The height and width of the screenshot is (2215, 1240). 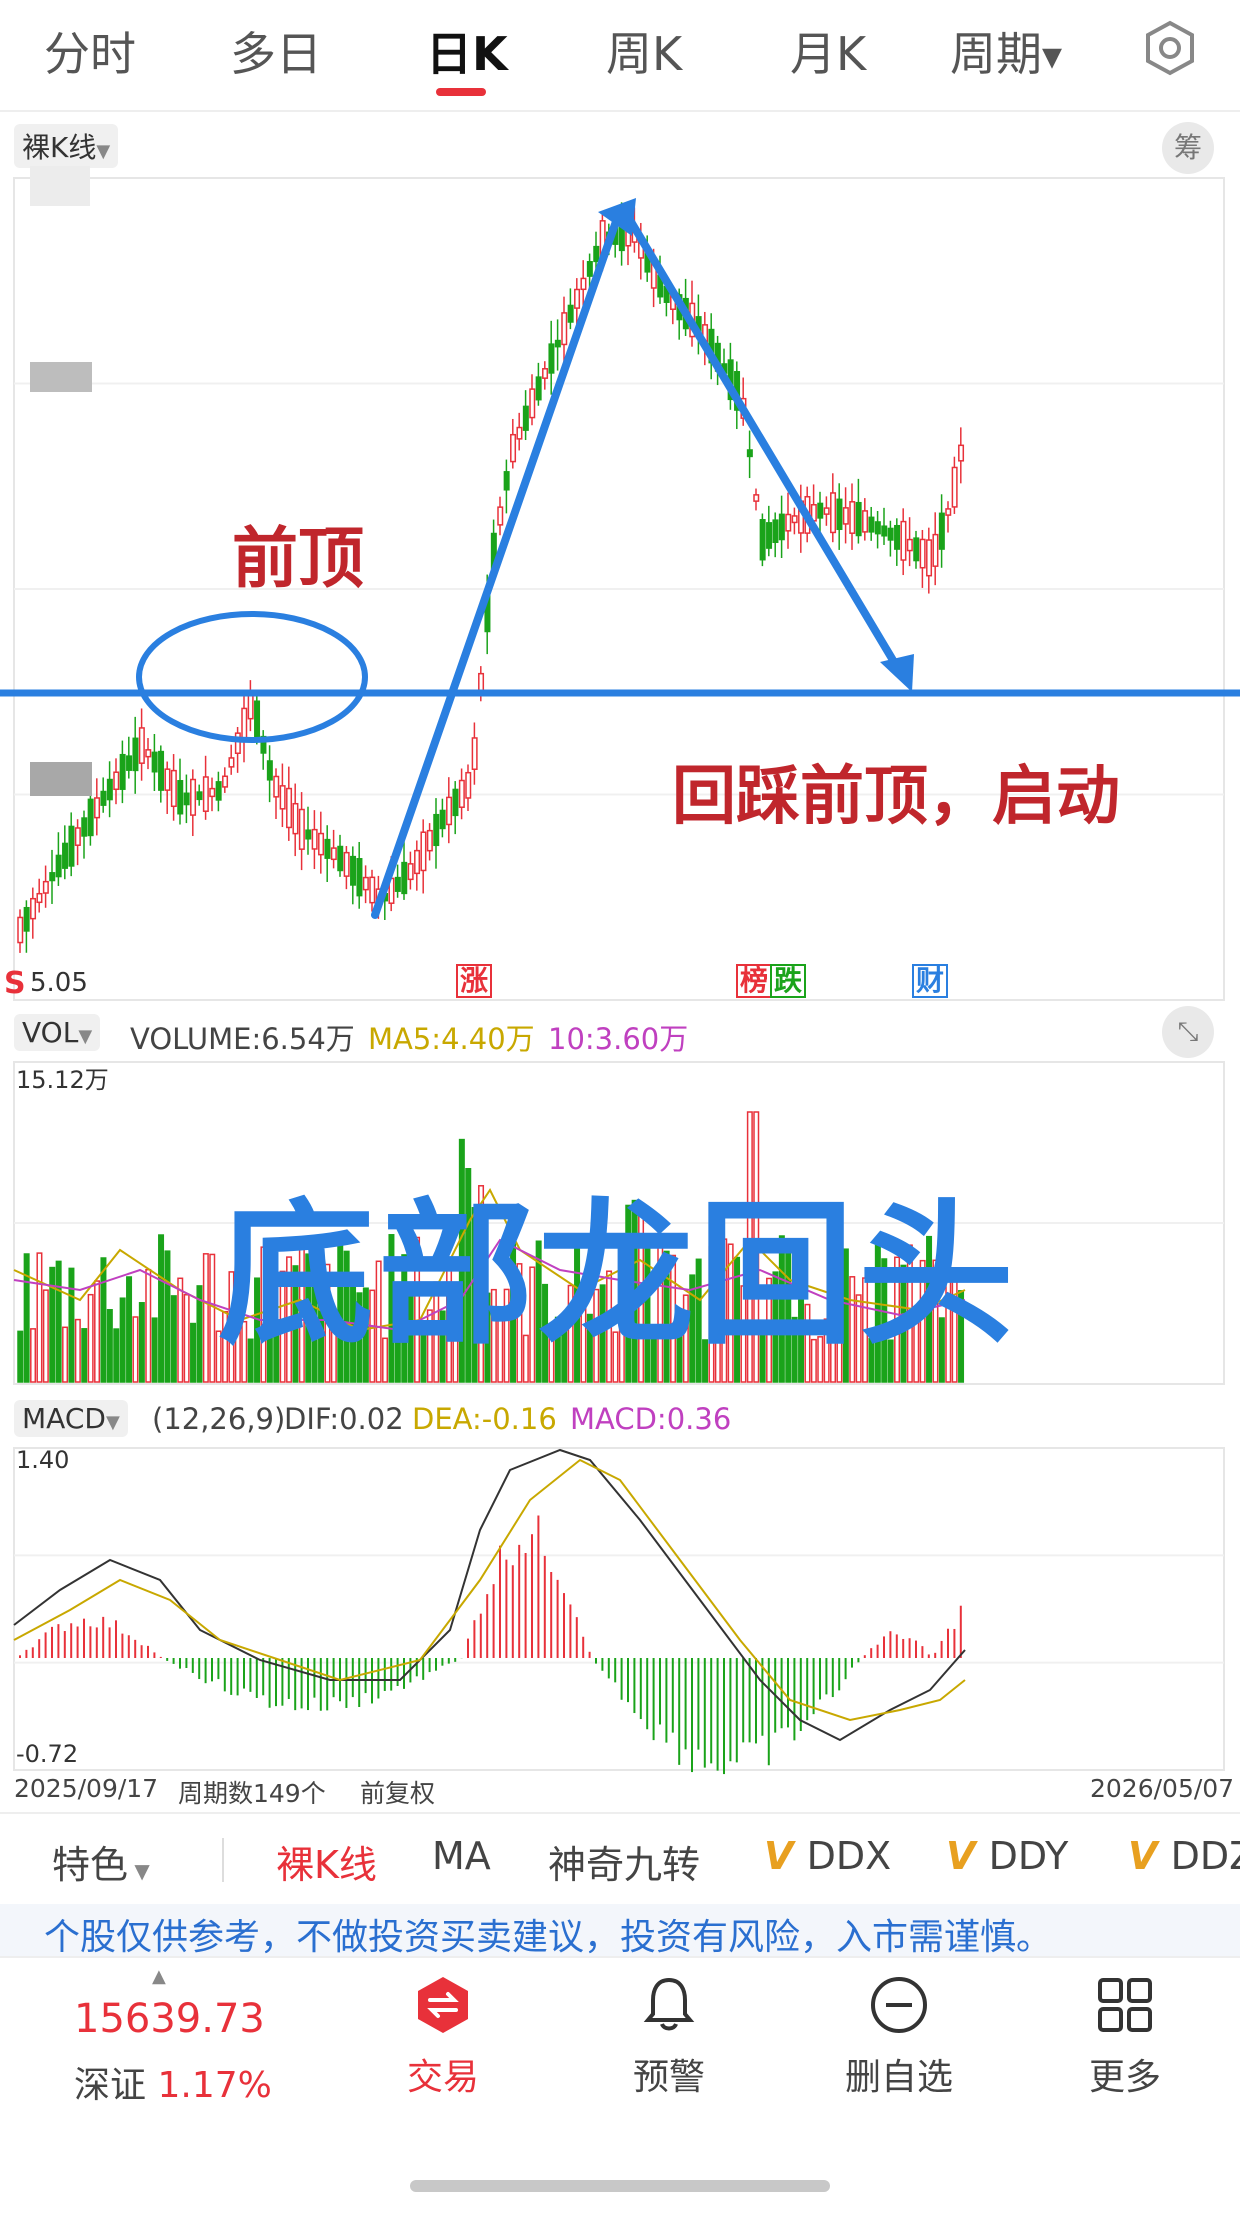 What do you see at coordinates (443, 2037) in the screenshot?
I see `trade-button: 交易` at bounding box center [443, 2037].